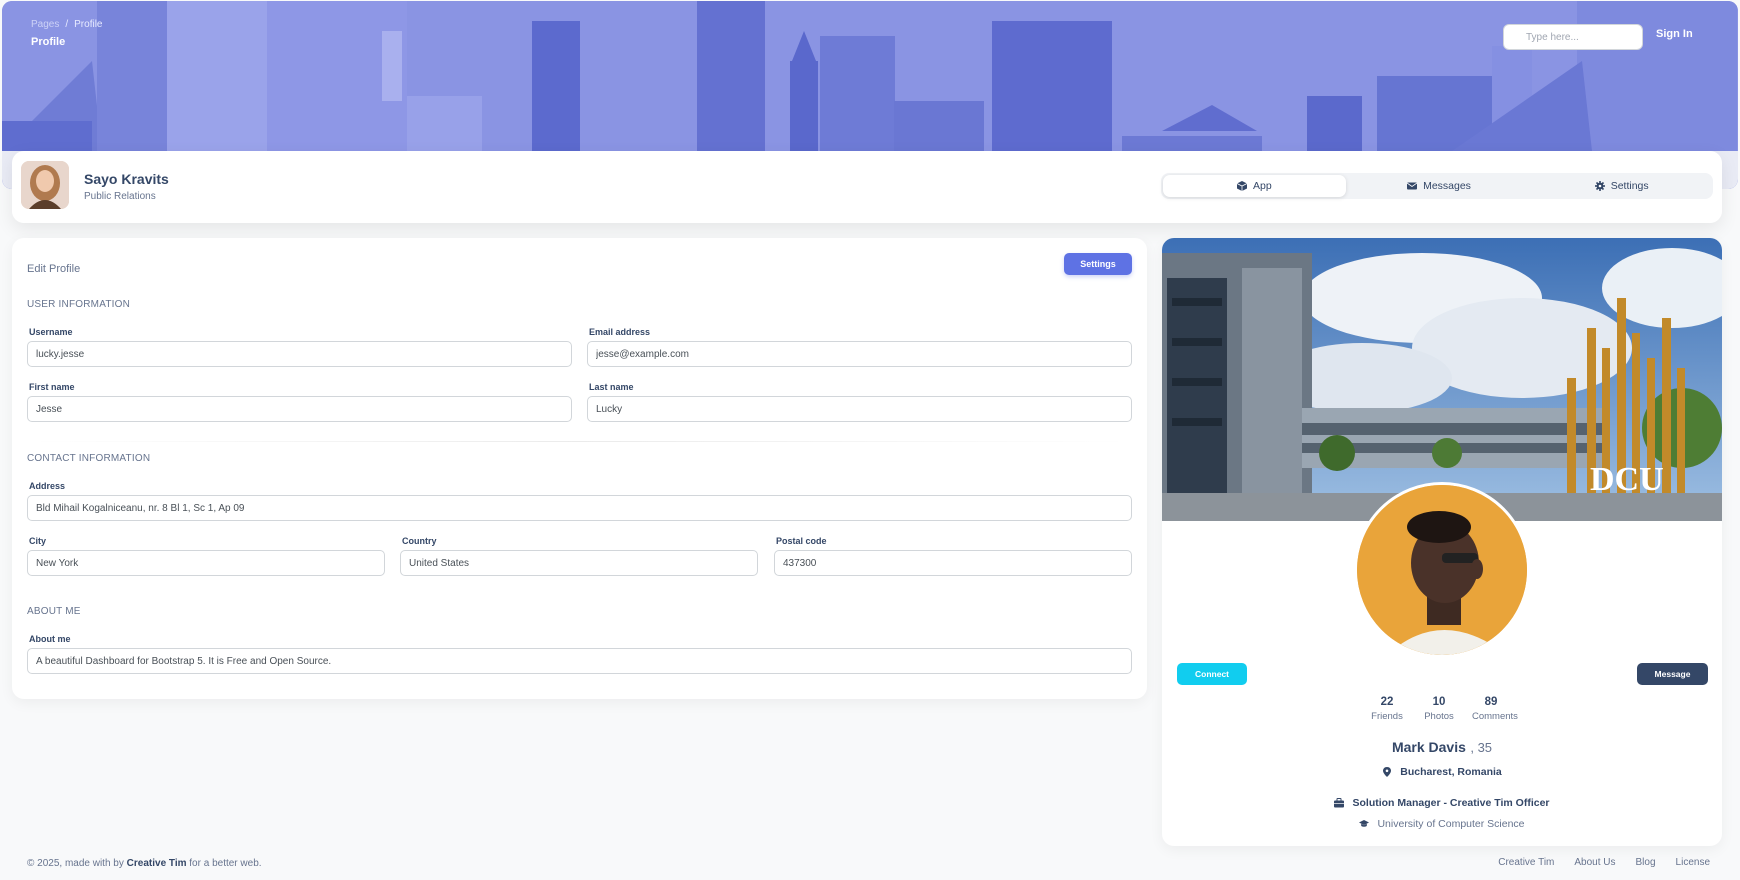 Image resolution: width=1740 pixels, height=880 pixels. Describe the element at coordinates (1262, 186) in the screenshot. I see `tab-app-label: App` at that location.